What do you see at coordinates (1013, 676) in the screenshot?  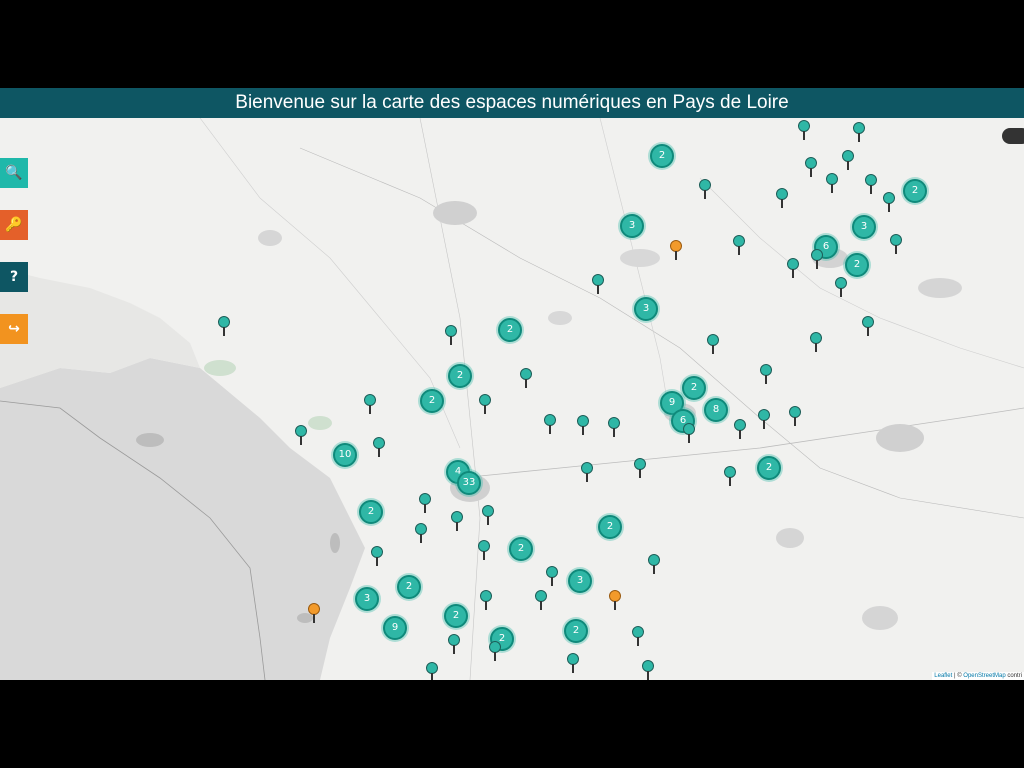 I see `attribution-suffix: contri` at bounding box center [1013, 676].